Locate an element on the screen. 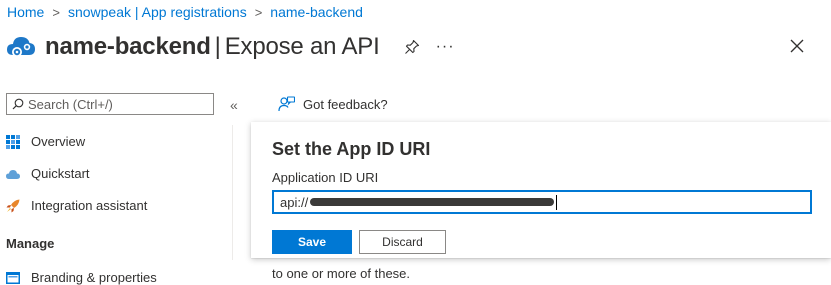 The height and width of the screenshot is (285, 831). discard-button: Discard is located at coordinates (402, 242).